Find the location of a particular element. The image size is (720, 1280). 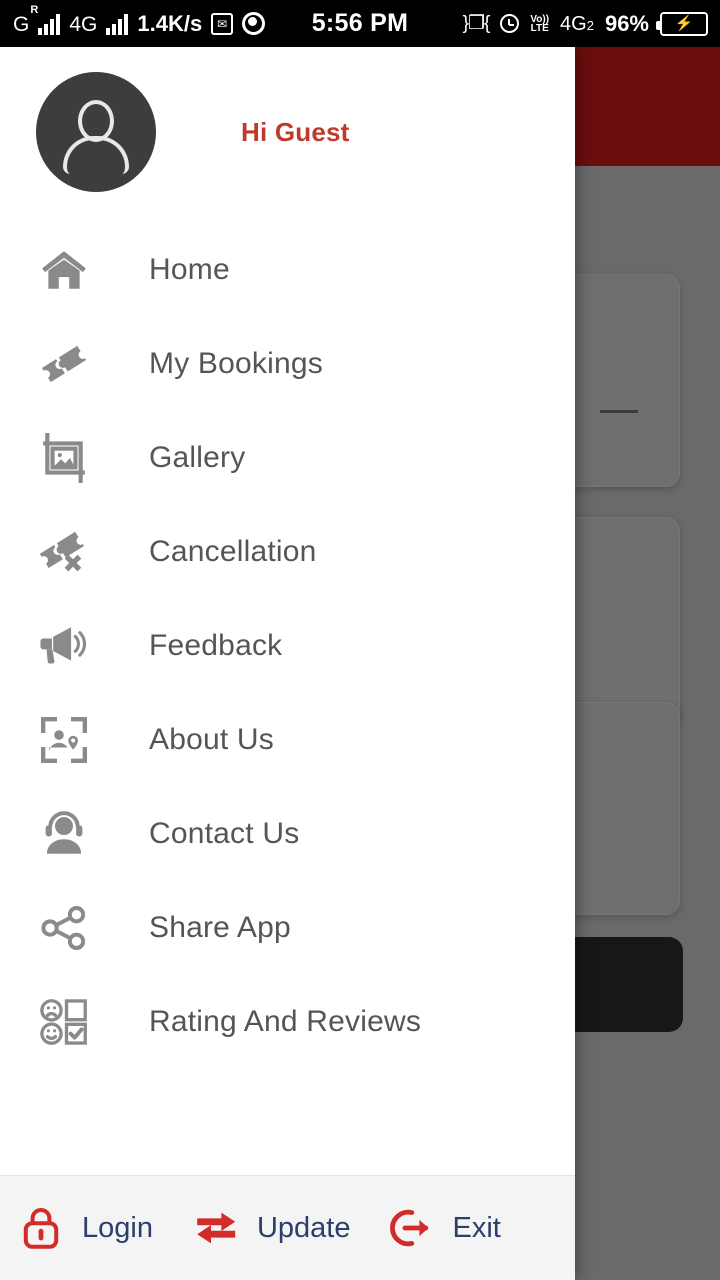

padlock-icon is located at coordinates (41, 1228).